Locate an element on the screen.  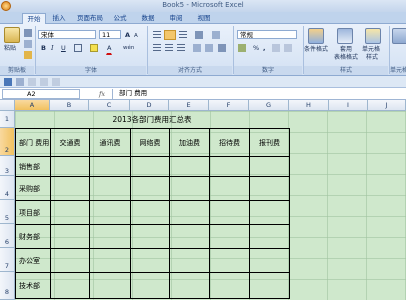
tab-page-layout: 页面布局 is located at coordinates (90, 18).